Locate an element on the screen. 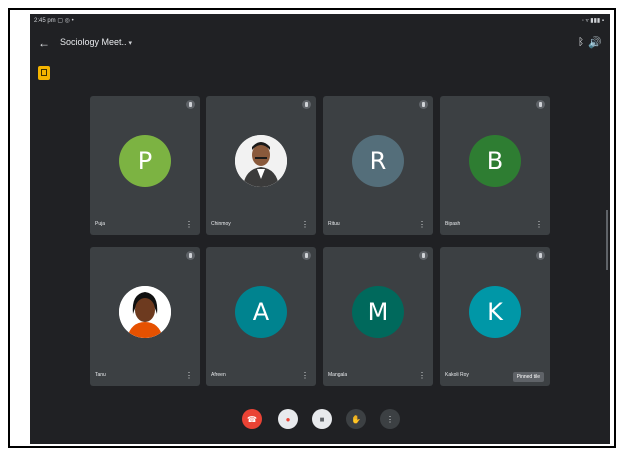 This screenshot has width=624, height=450. phone-hangup-icon: ☎ is located at coordinates (252, 419).